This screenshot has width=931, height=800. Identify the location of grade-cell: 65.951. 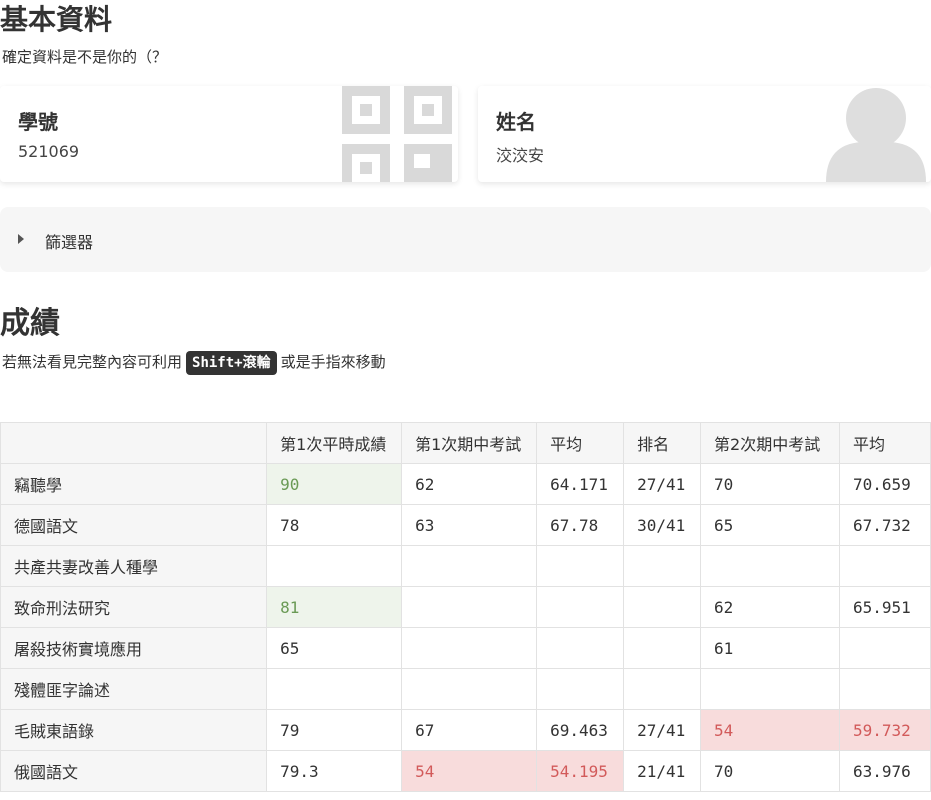
(884, 607).